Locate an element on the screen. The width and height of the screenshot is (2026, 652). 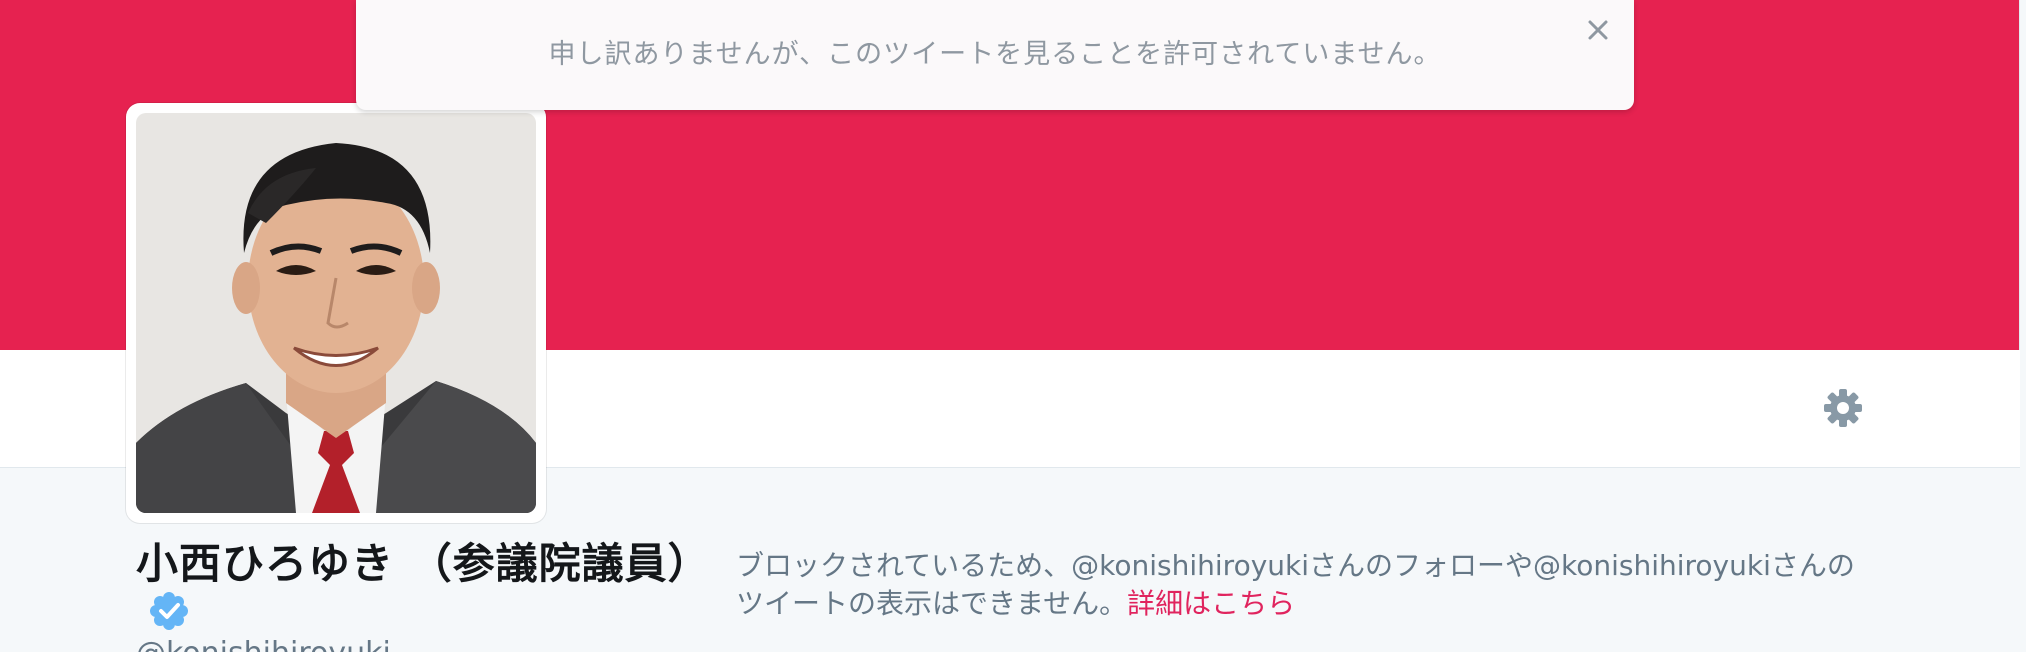
avatar is located at coordinates (336, 313).